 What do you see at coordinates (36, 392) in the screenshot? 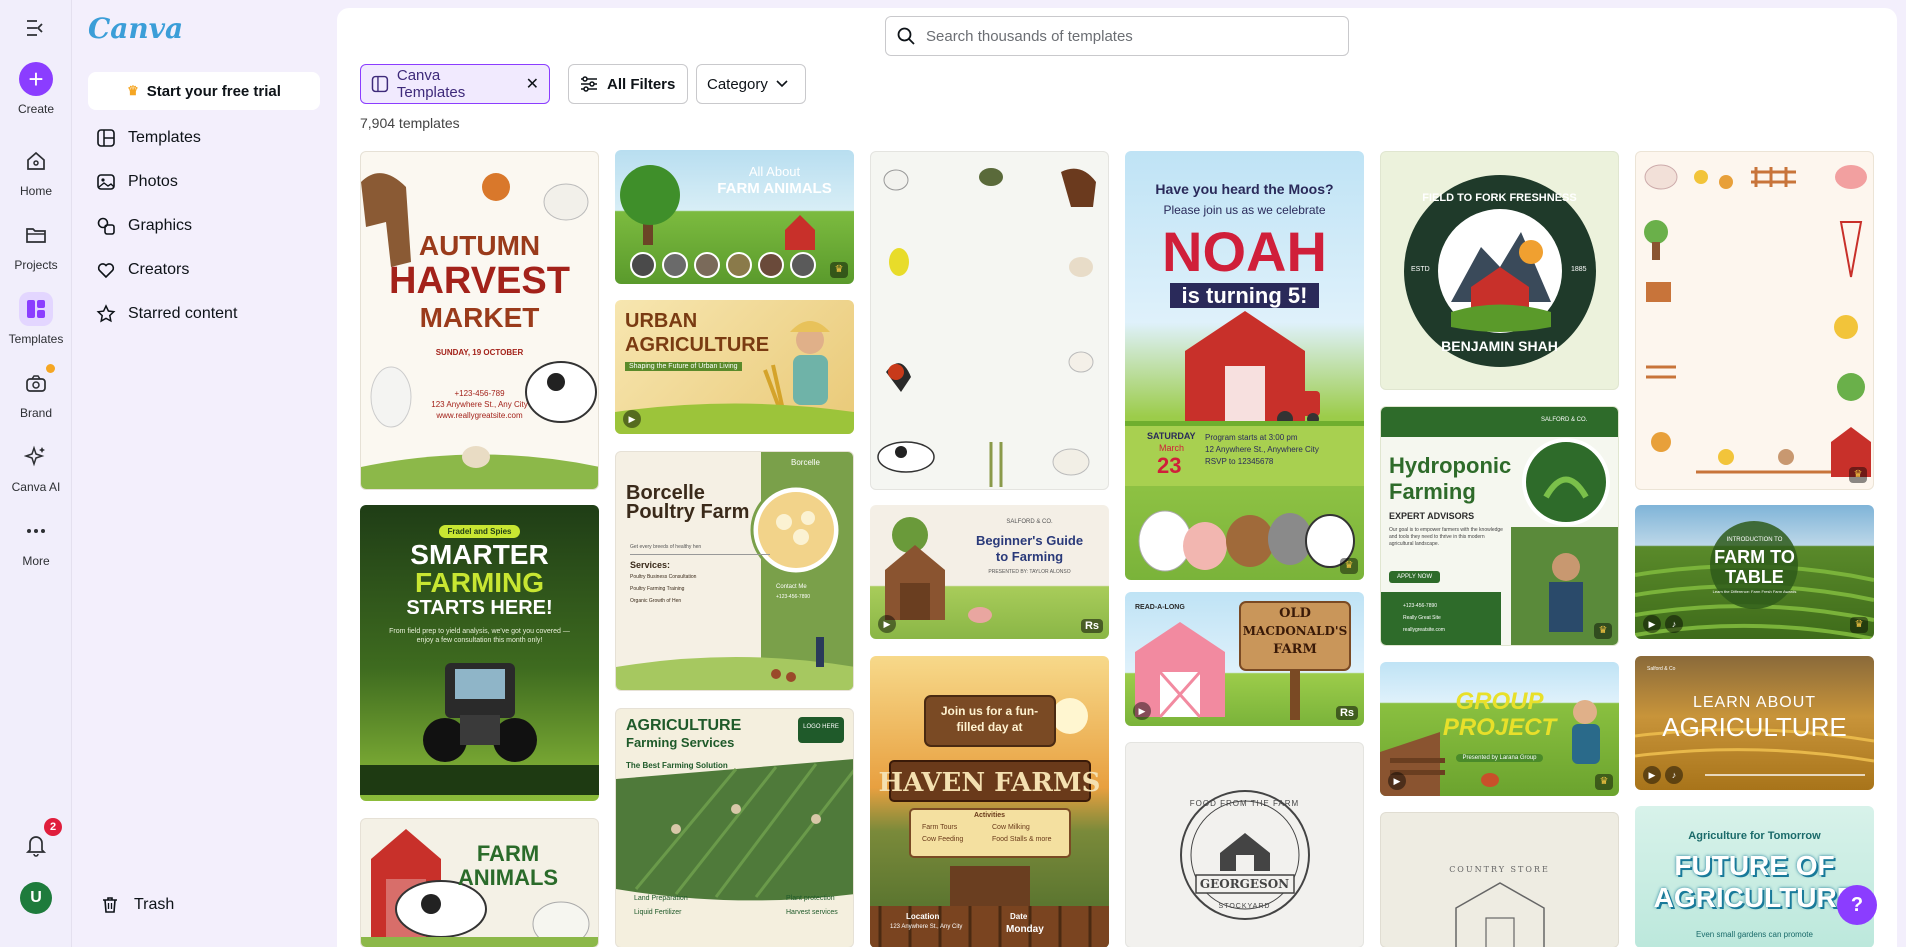
I see `rail-brand: Brand` at bounding box center [36, 392].